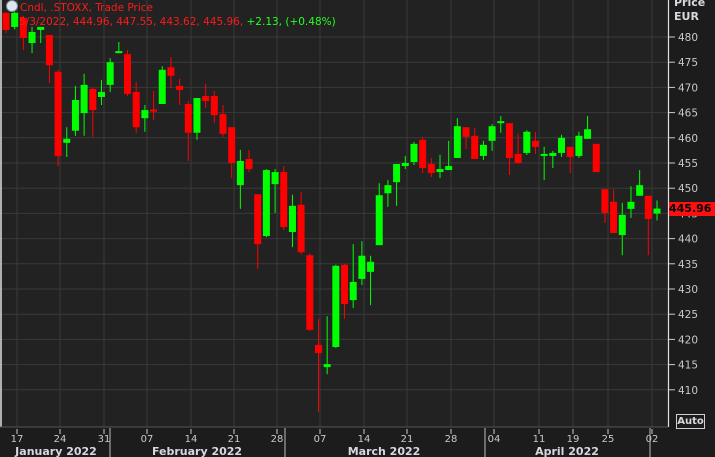 Image resolution: width=715 pixels, height=457 pixels. I want to click on auto-scale-button: Auto, so click(690, 421).